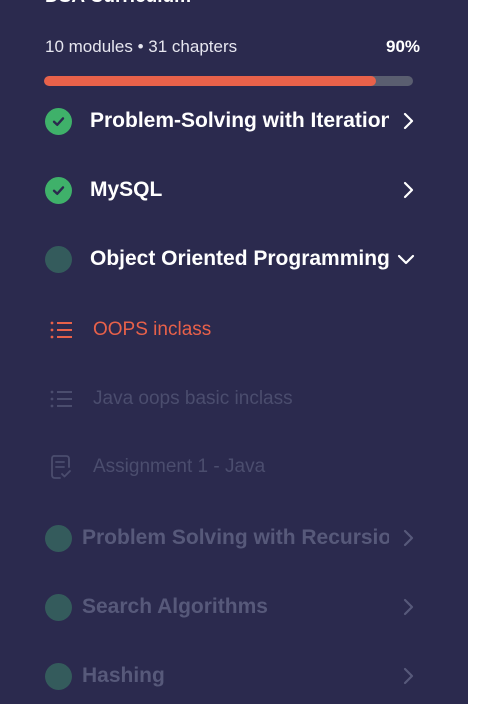  Describe the element at coordinates (235, 676) in the screenshot. I see `module-hashing: Hashing` at that location.